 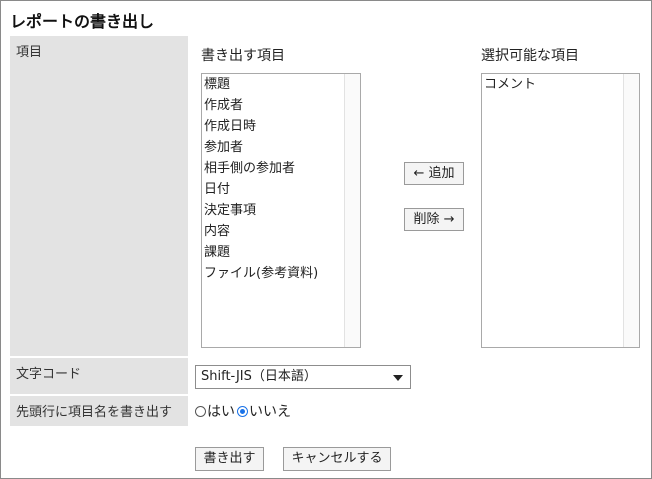 I want to click on list-item: ファイル(参考資料), so click(x=282, y=275).